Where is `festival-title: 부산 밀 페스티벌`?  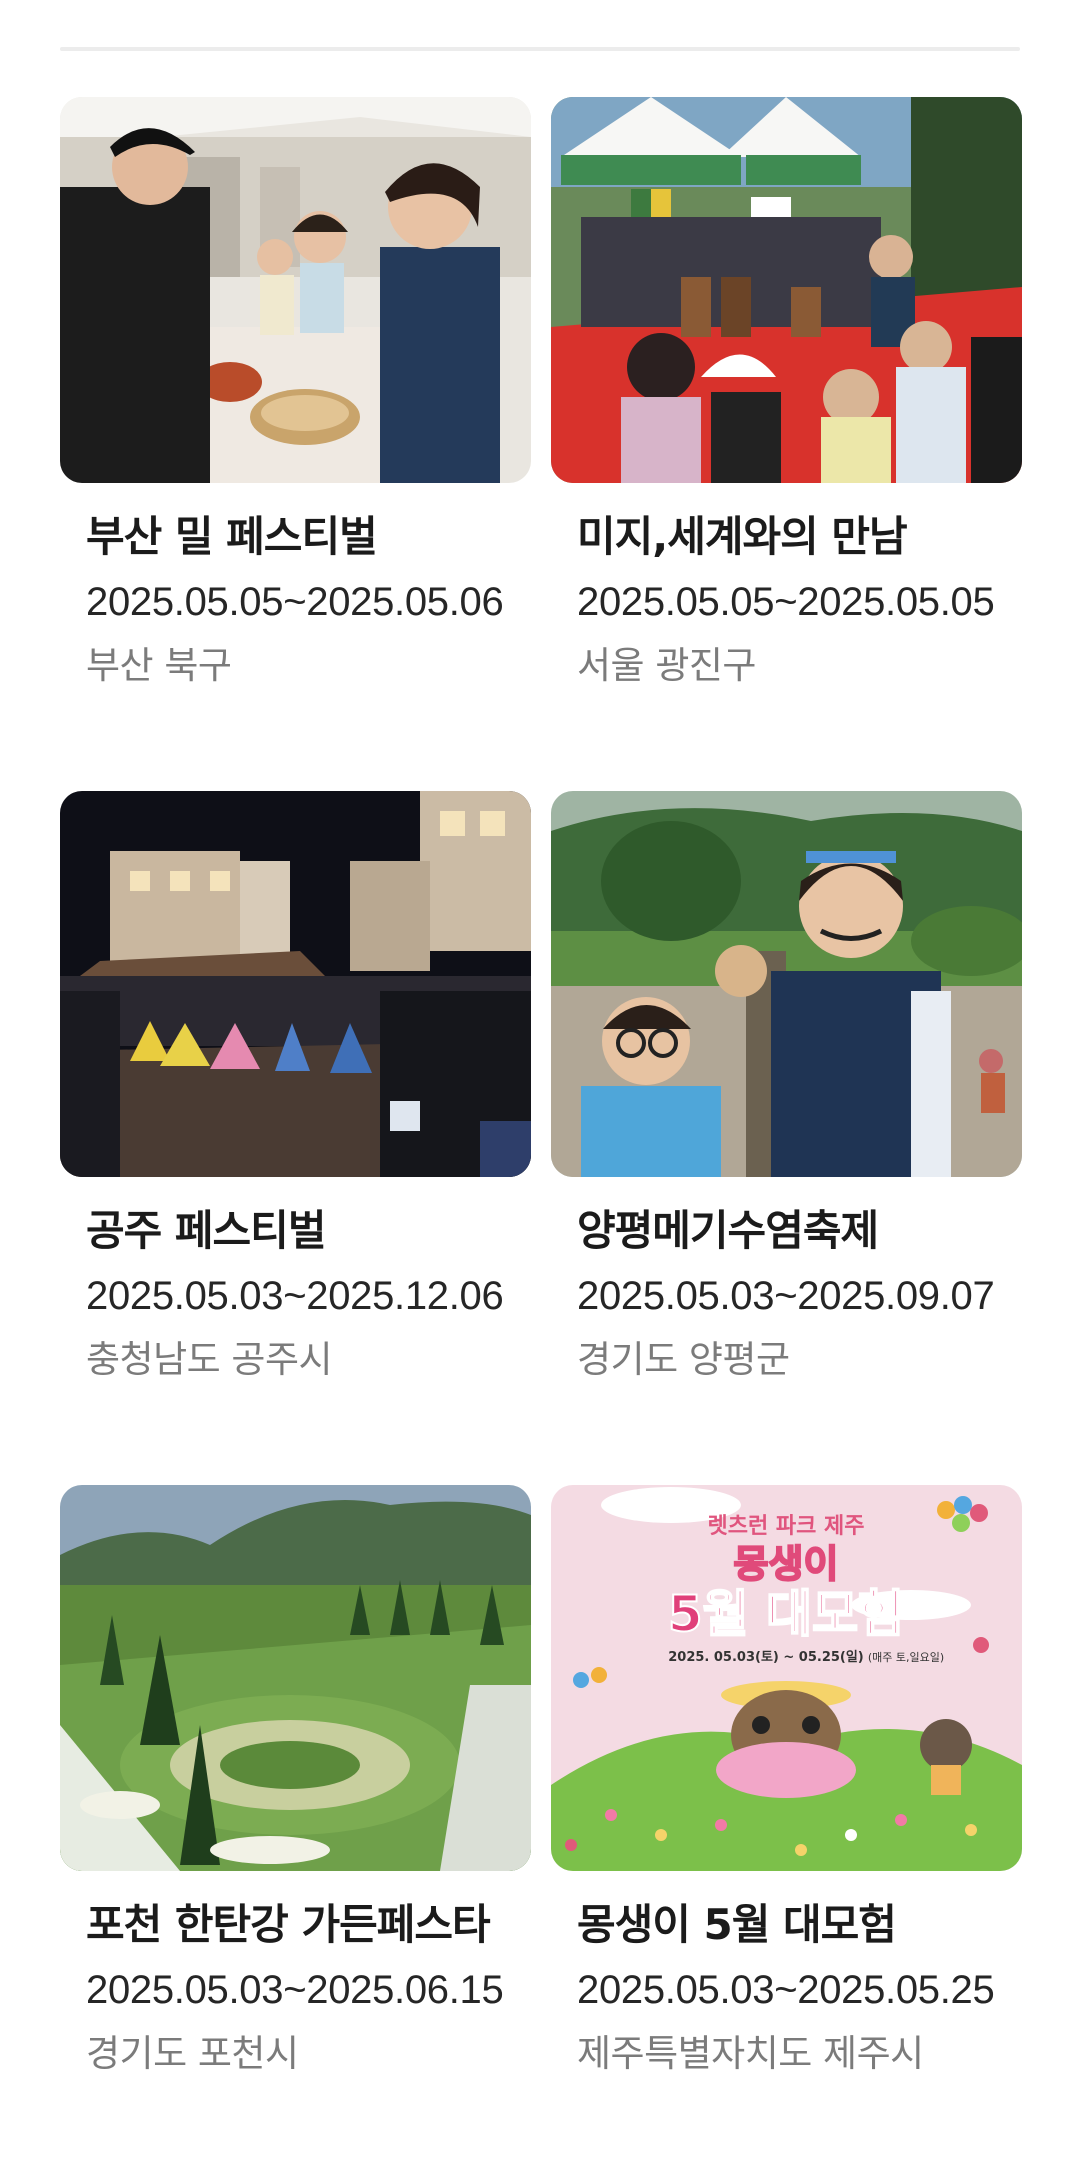 festival-title: 부산 밀 페스티벌 is located at coordinates (232, 536).